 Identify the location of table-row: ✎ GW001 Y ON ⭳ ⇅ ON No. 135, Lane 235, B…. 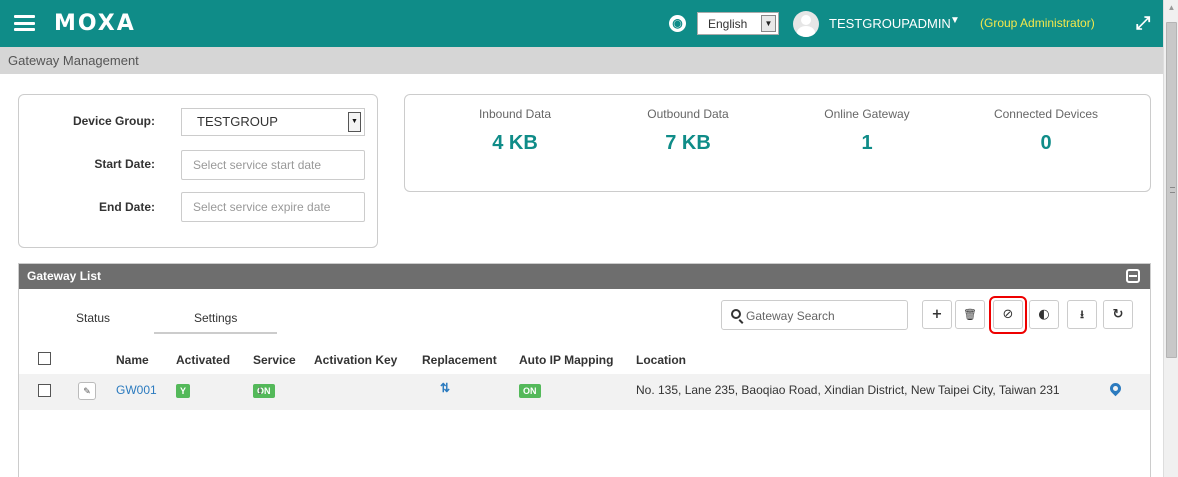
(584, 392).